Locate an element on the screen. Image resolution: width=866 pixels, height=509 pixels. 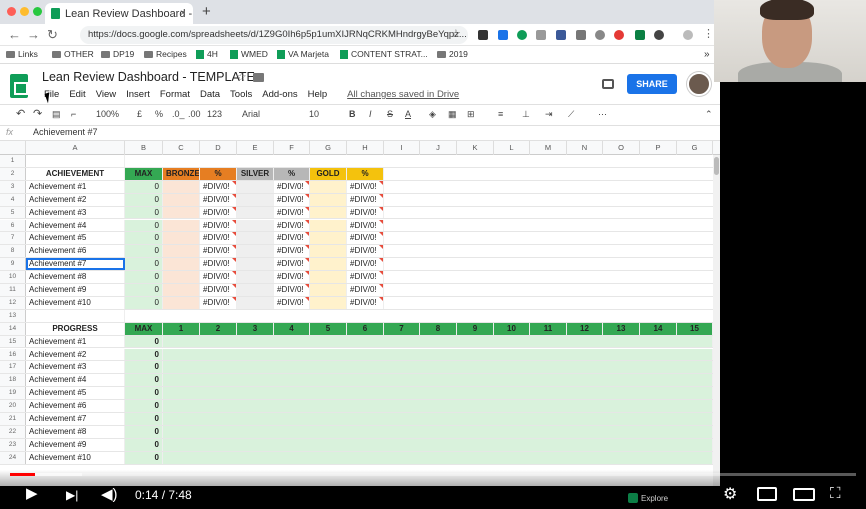
column-header-p: P is located at coordinates (658, 148).